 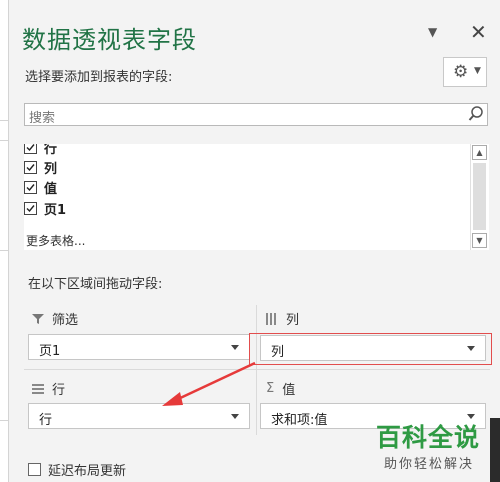 I want to click on columns-icon, so click(x=271, y=318).